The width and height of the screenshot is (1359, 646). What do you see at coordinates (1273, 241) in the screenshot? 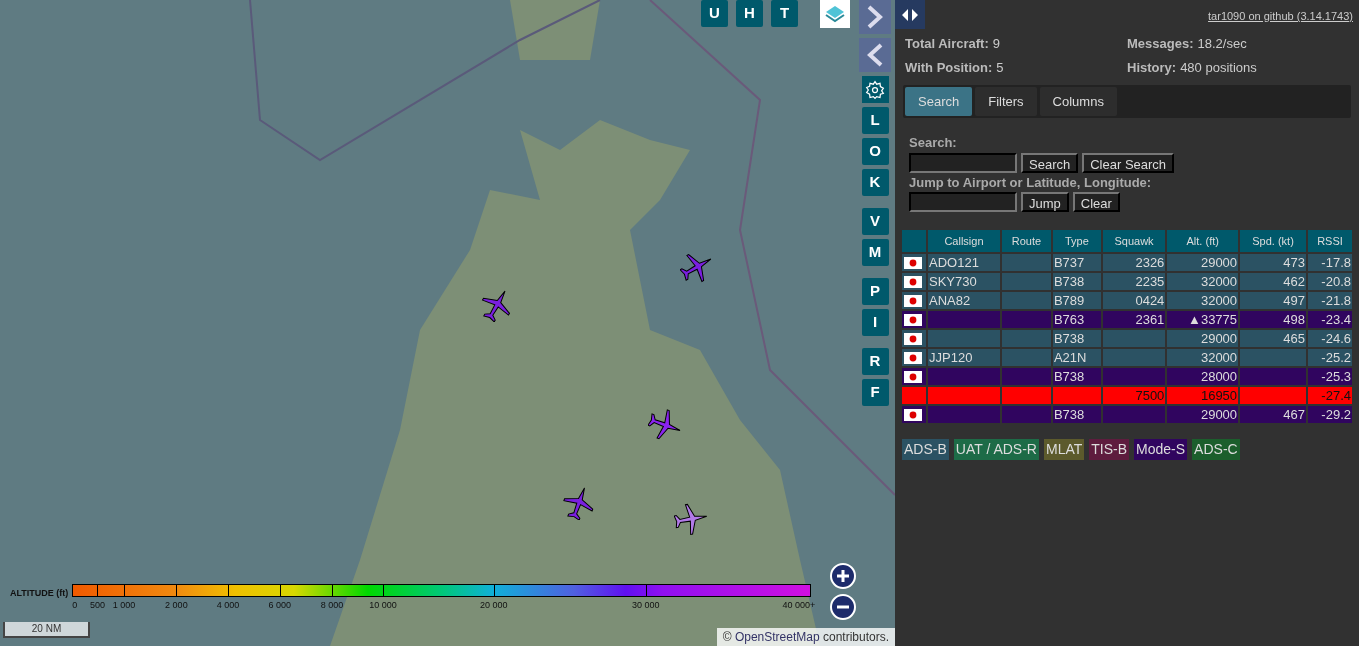
I see `column-header: Spd. (kt)` at bounding box center [1273, 241].